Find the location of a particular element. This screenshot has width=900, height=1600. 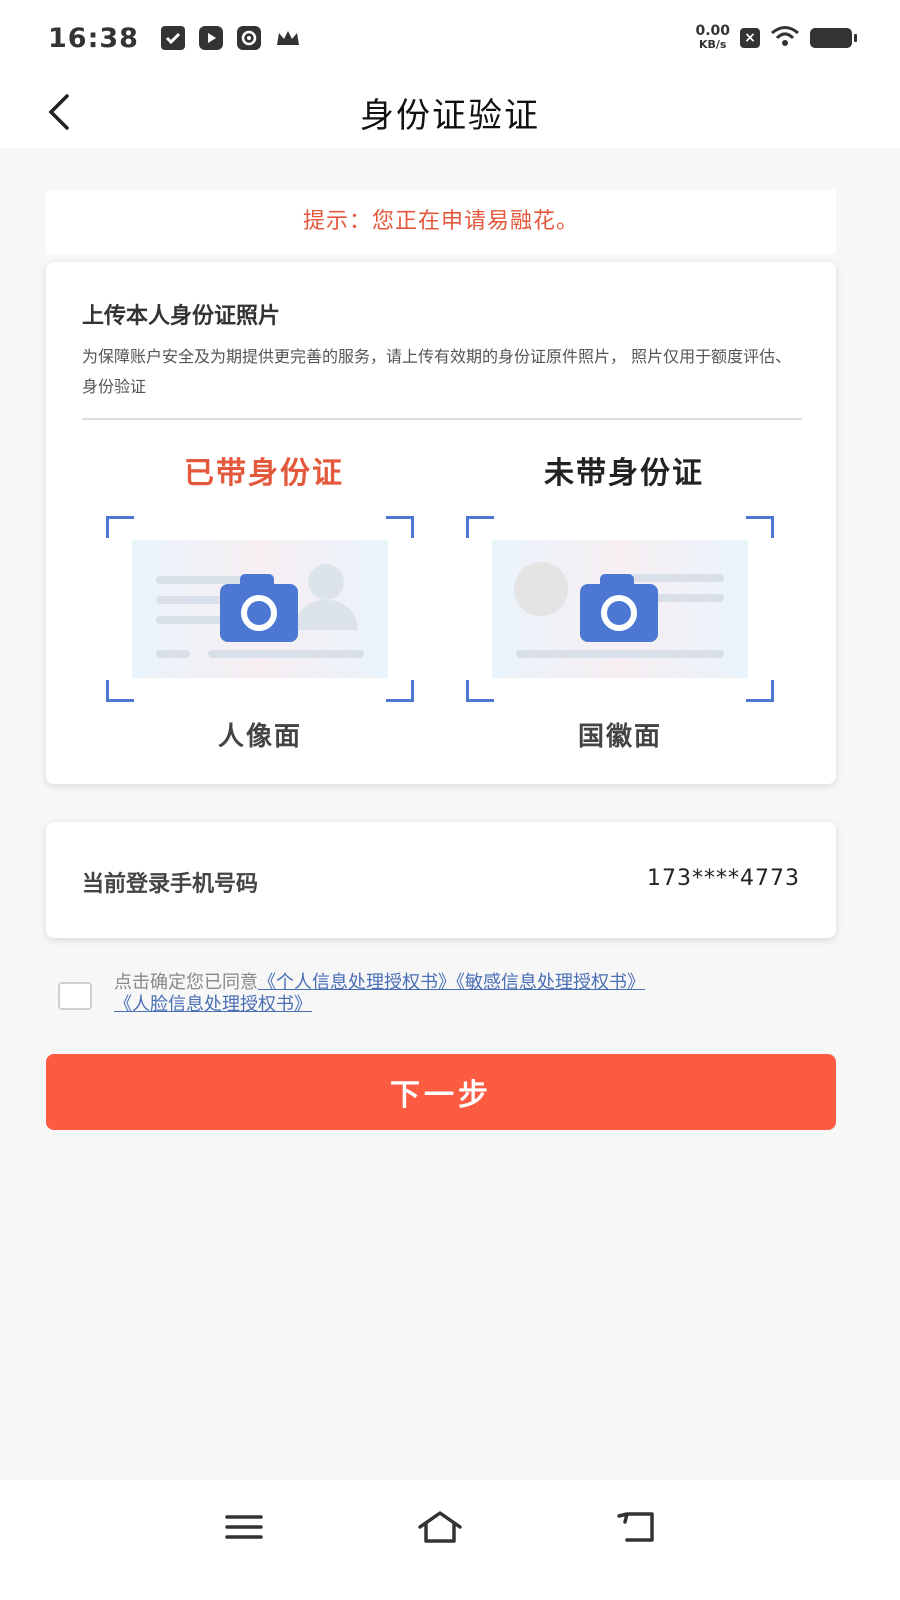

network-speed-value: 0.00 is located at coordinates (712, 31).